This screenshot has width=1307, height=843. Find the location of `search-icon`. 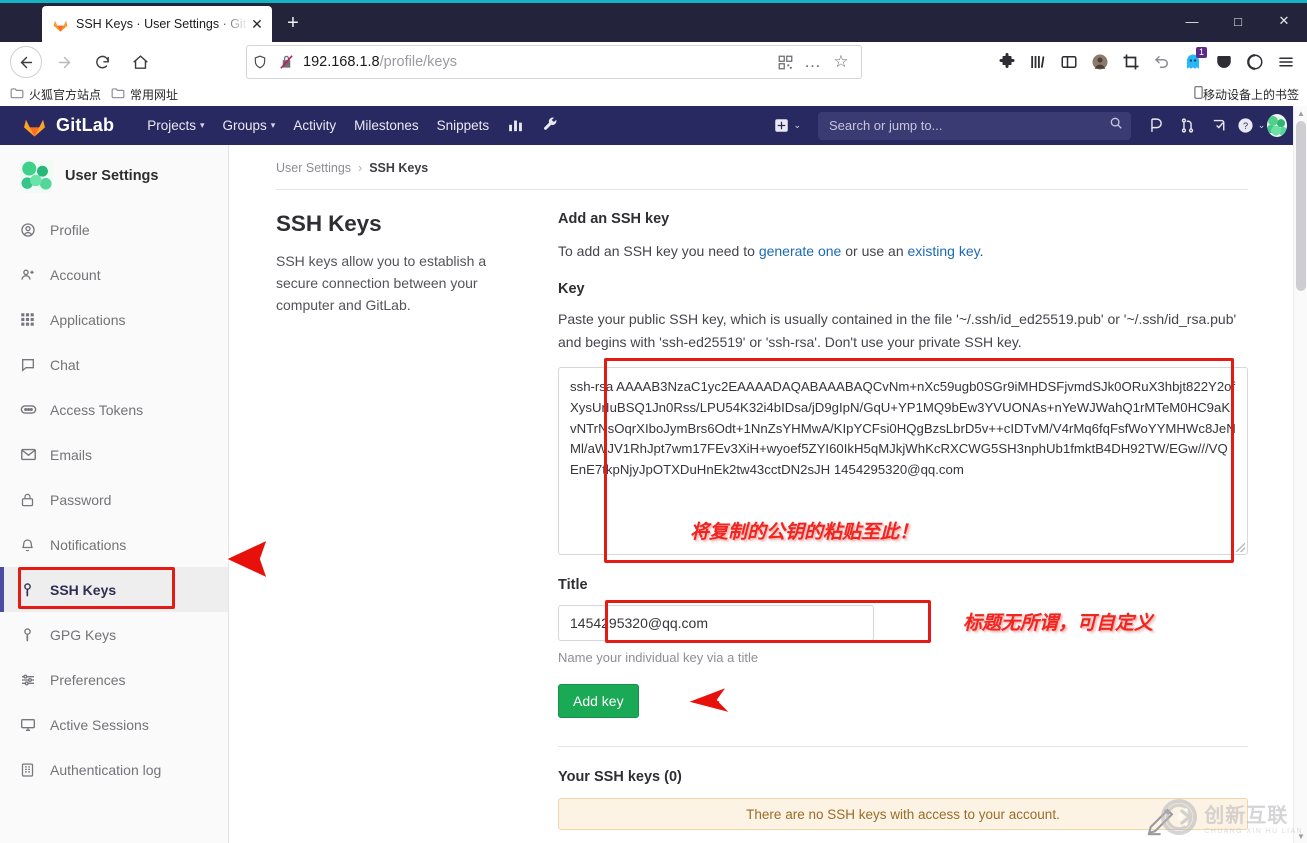

search-icon is located at coordinates (1116, 125).